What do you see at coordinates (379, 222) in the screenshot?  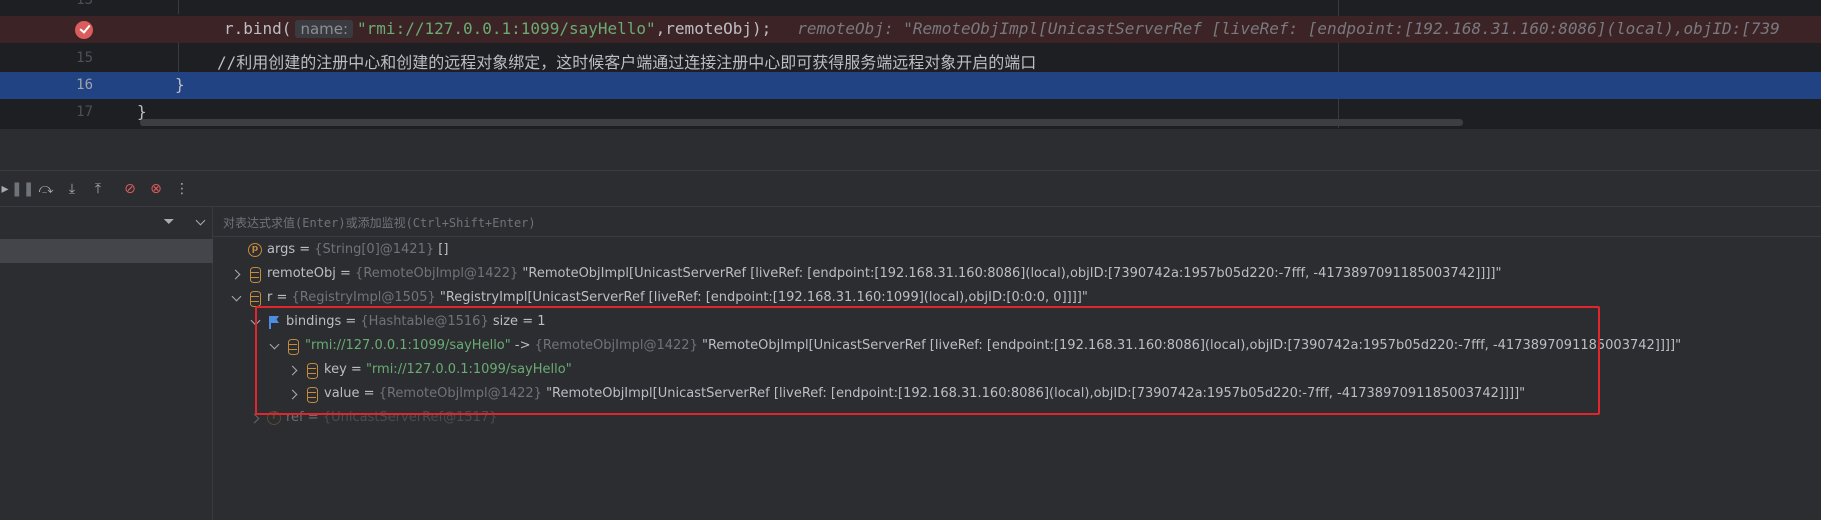 I see `evaluate-expression-input: 对表达式求值(Enter)或添加监视(Ctrl+Shift+Enter)` at bounding box center [379, 222].